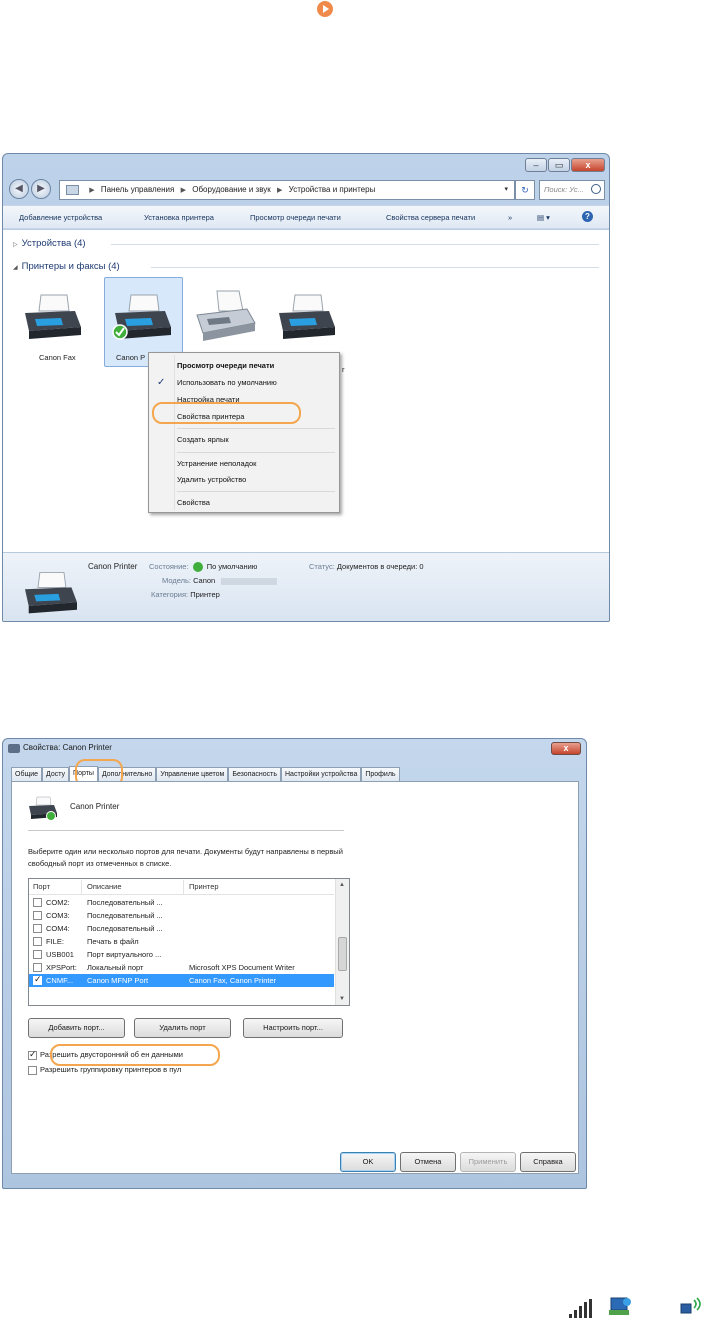 This screenshot has height=1323, width=705. What do you see at coordinates (506, 190) in the screenshot?
I see `address-dropdown-icon: ▾` at bounding box center [506, 190].